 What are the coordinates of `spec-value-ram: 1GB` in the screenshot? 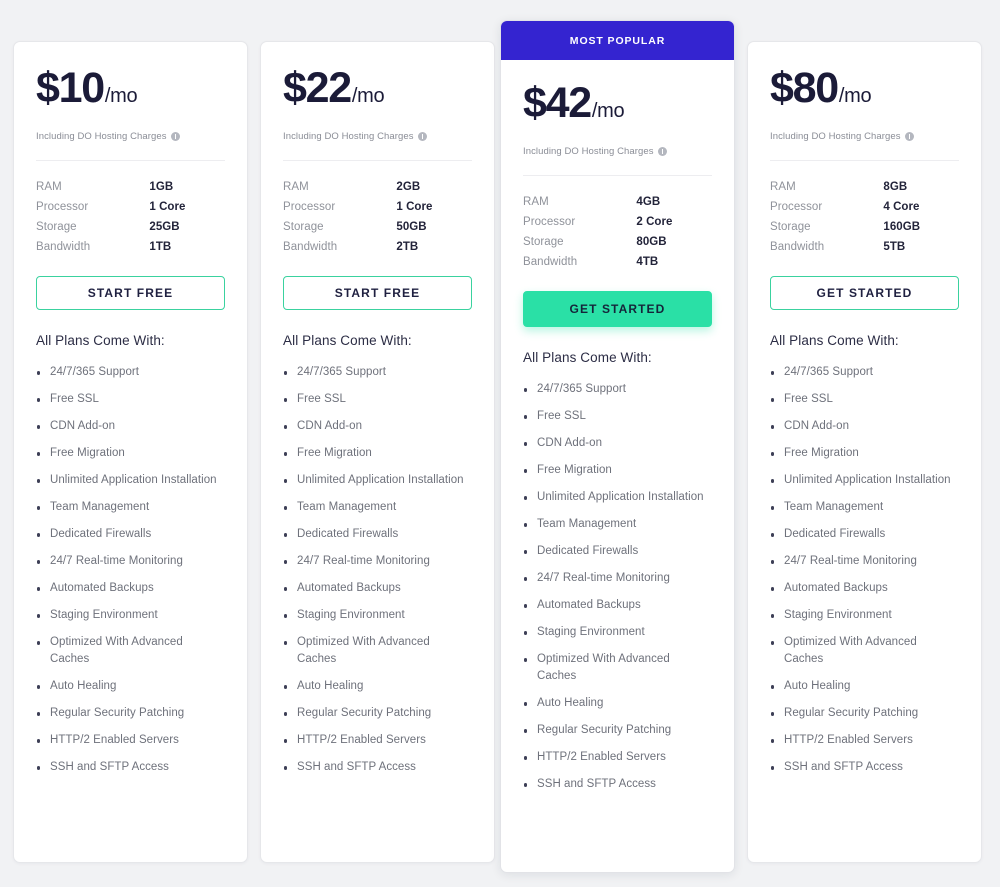 It's located at (161, 187).